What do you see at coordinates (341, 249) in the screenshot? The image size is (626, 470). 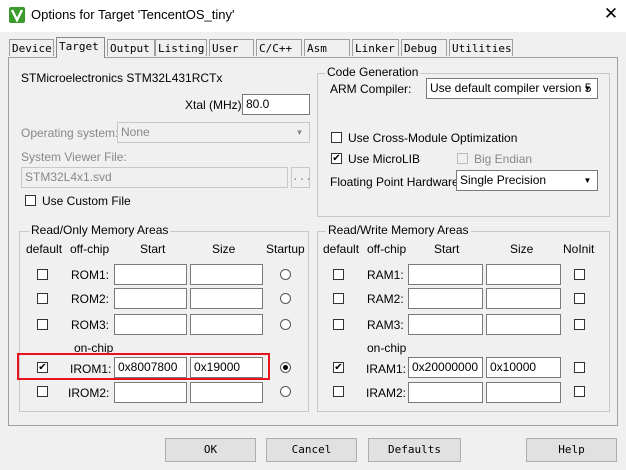 I see `rw-header-default: default` at bounding box center [341, 249].